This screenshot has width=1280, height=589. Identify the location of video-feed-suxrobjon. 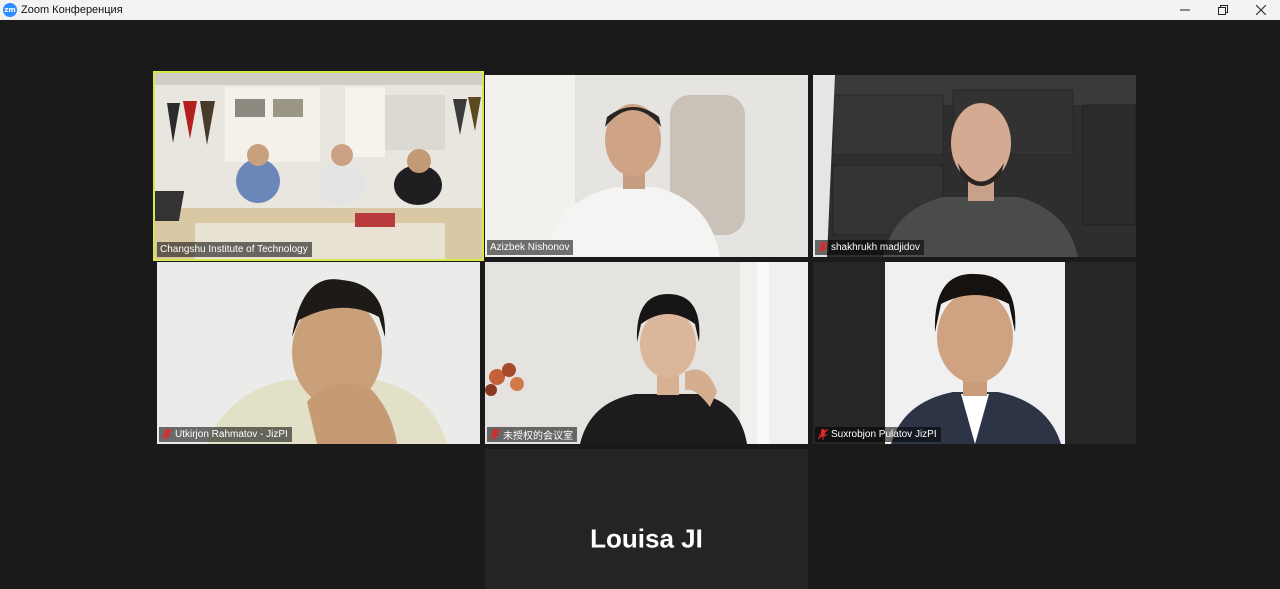
(974, 353).